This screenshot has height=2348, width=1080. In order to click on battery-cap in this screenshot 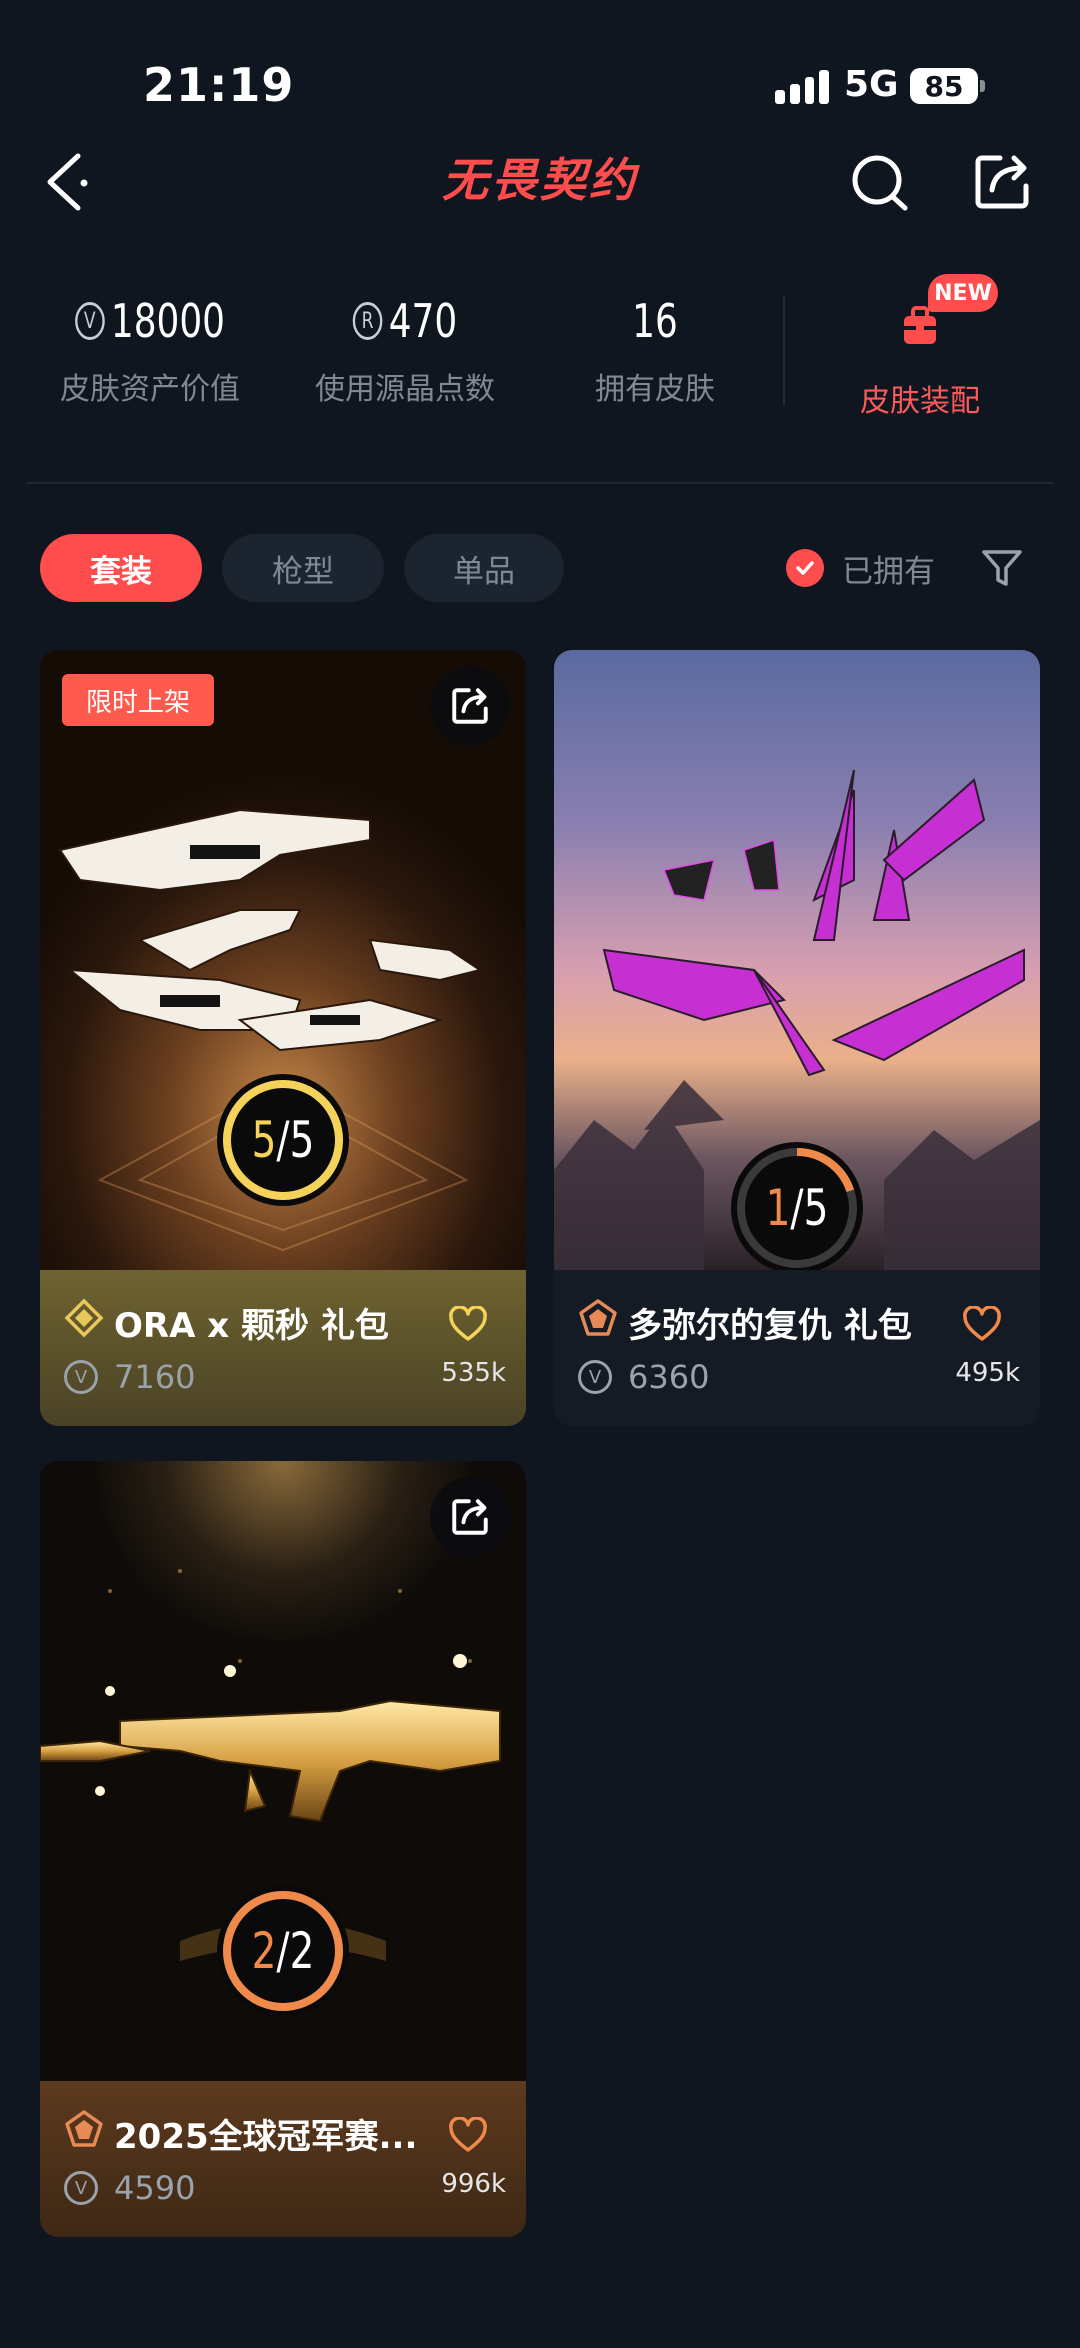, I will do `click(982, 86)`.